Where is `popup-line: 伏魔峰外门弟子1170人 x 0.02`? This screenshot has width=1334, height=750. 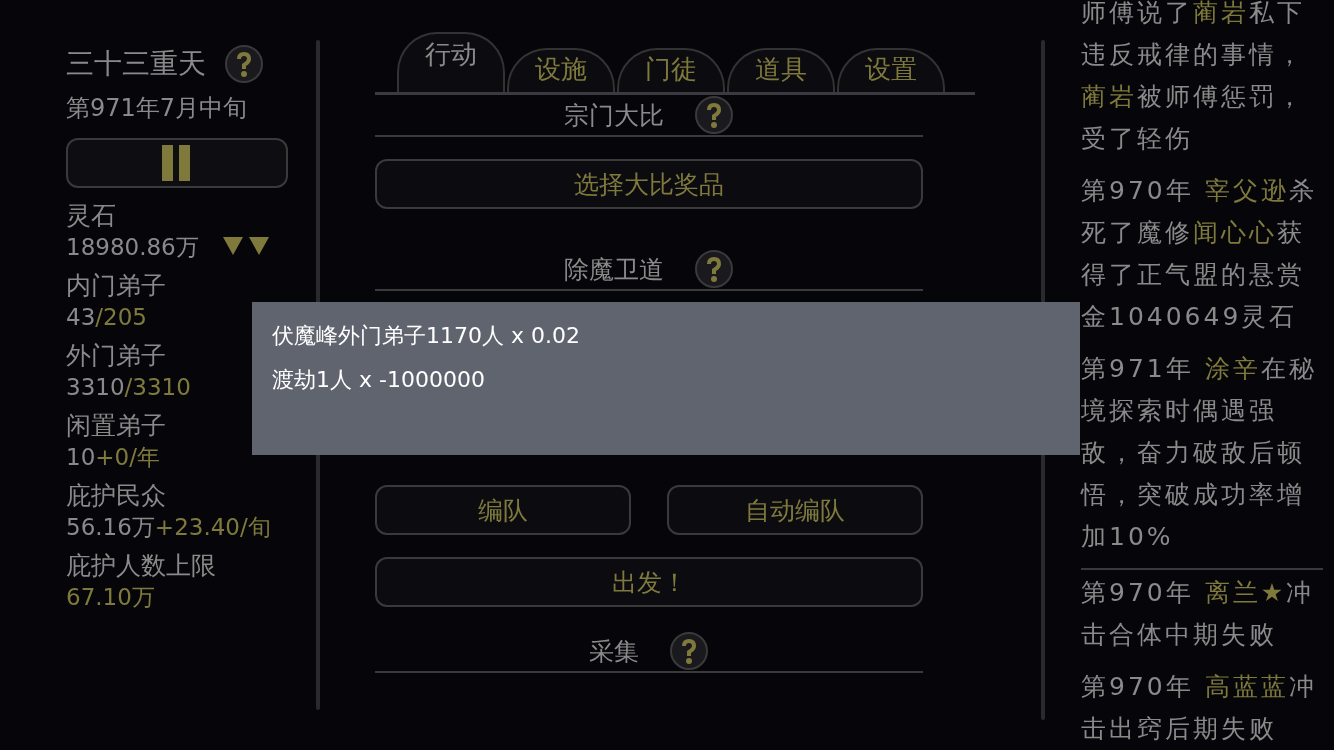 popup-line: 伏魔峰外门弟子1170人 x 0.02 is located at coordinates (426, 336).